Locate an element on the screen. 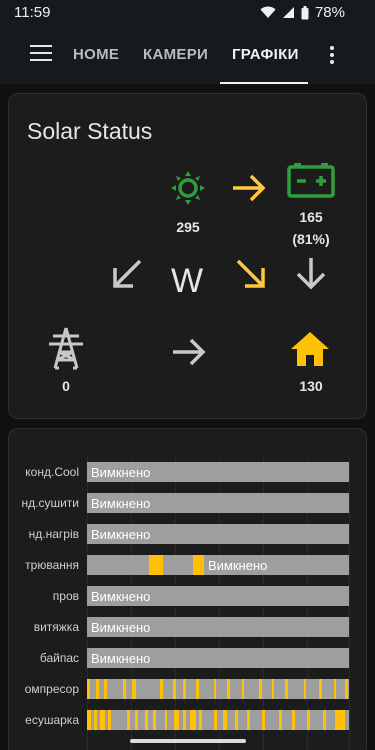  tab-cameras: КАМЕРИ is located at coordinates (175, 54).